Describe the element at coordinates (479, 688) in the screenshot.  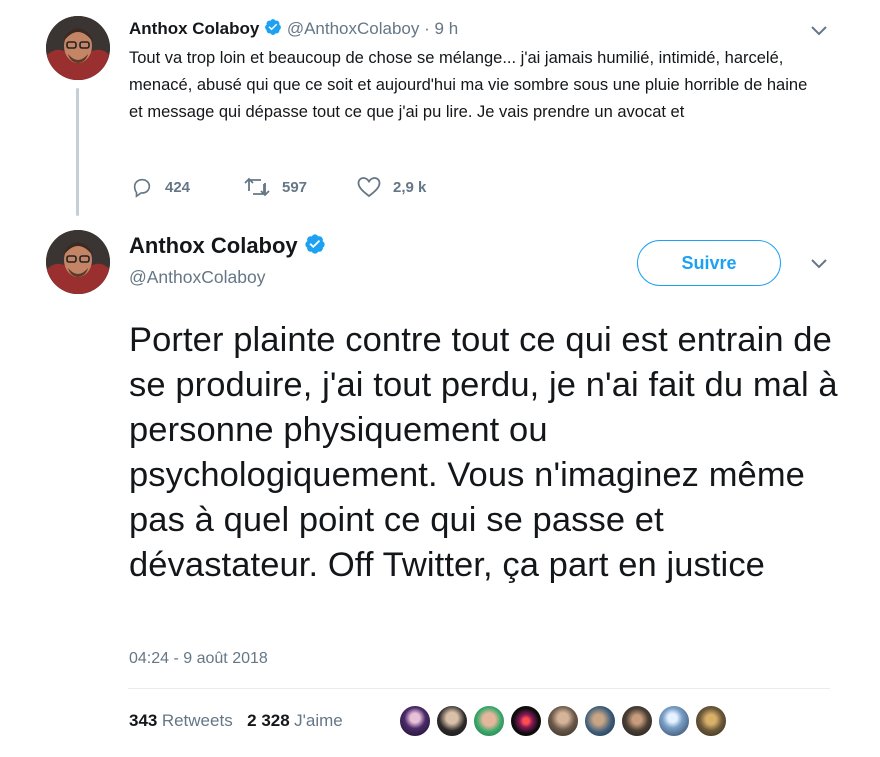
I see `divider` at that location.